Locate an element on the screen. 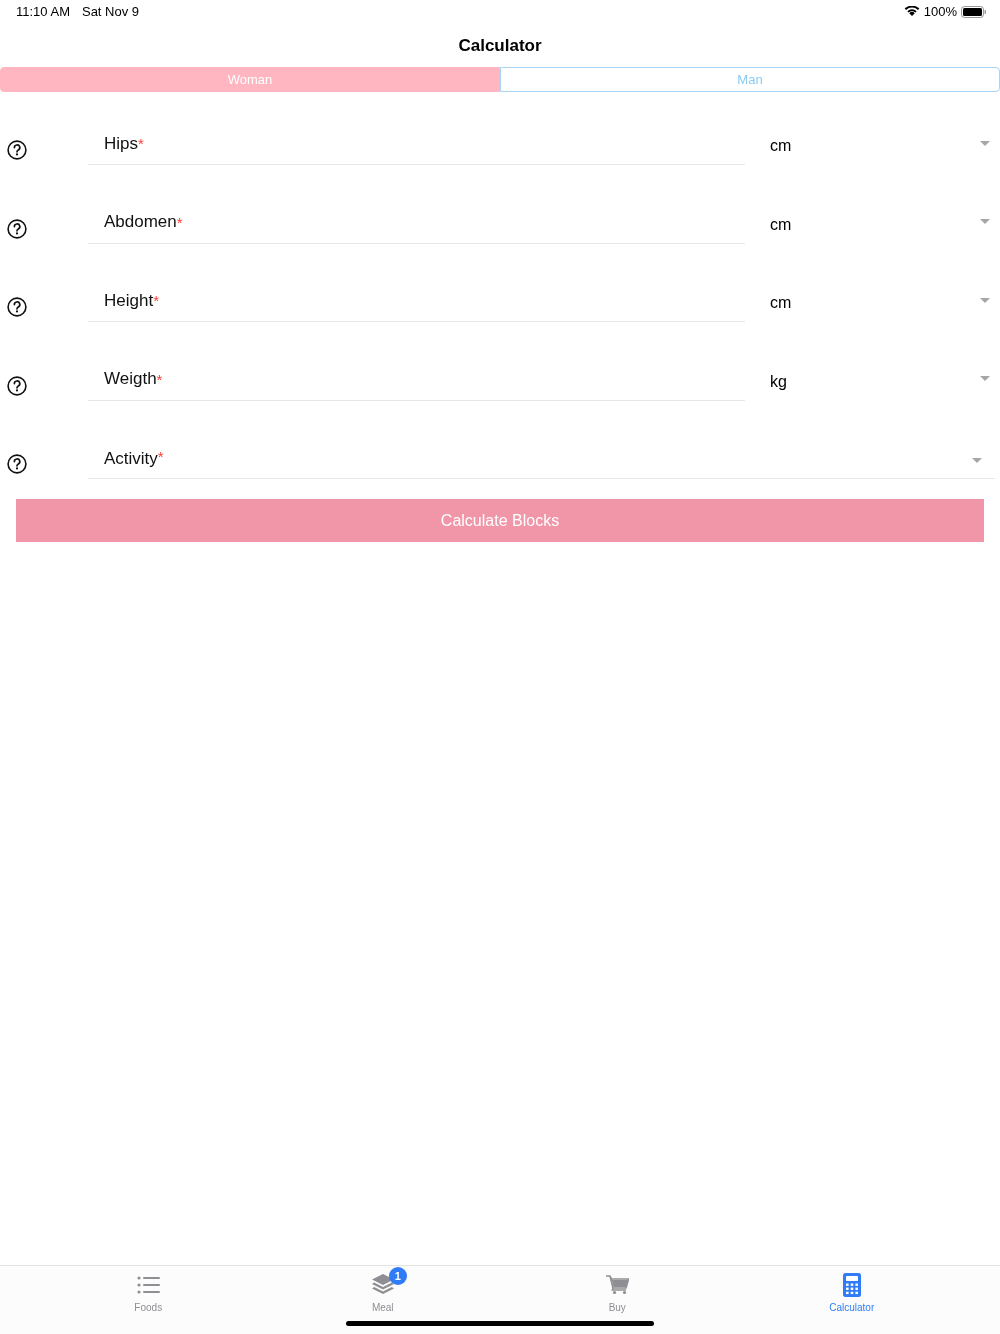 This screenshot has height=1334, width=1000. layers-icon is located at coordinates (382, 1284).